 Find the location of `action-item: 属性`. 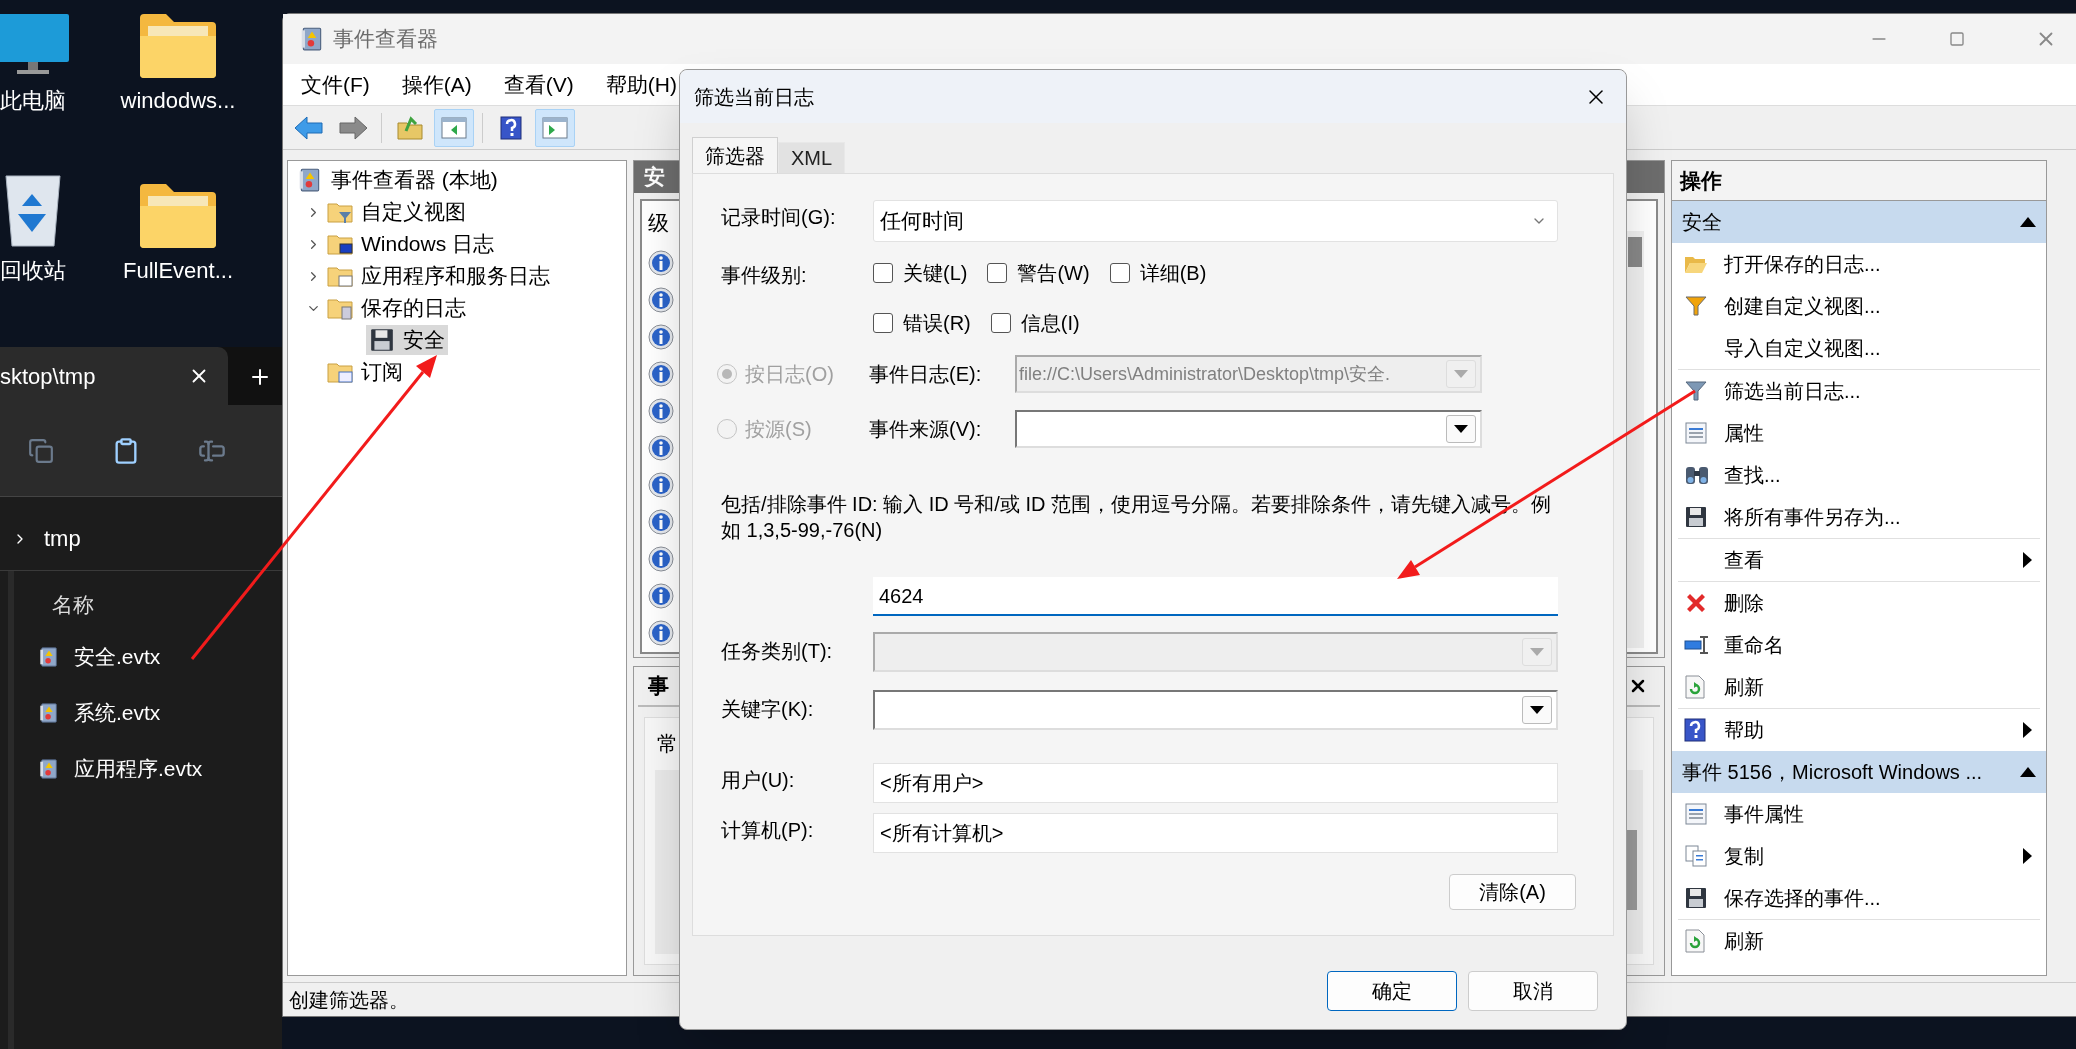

action-item: 属性 is located at coordinates (1859, 433).